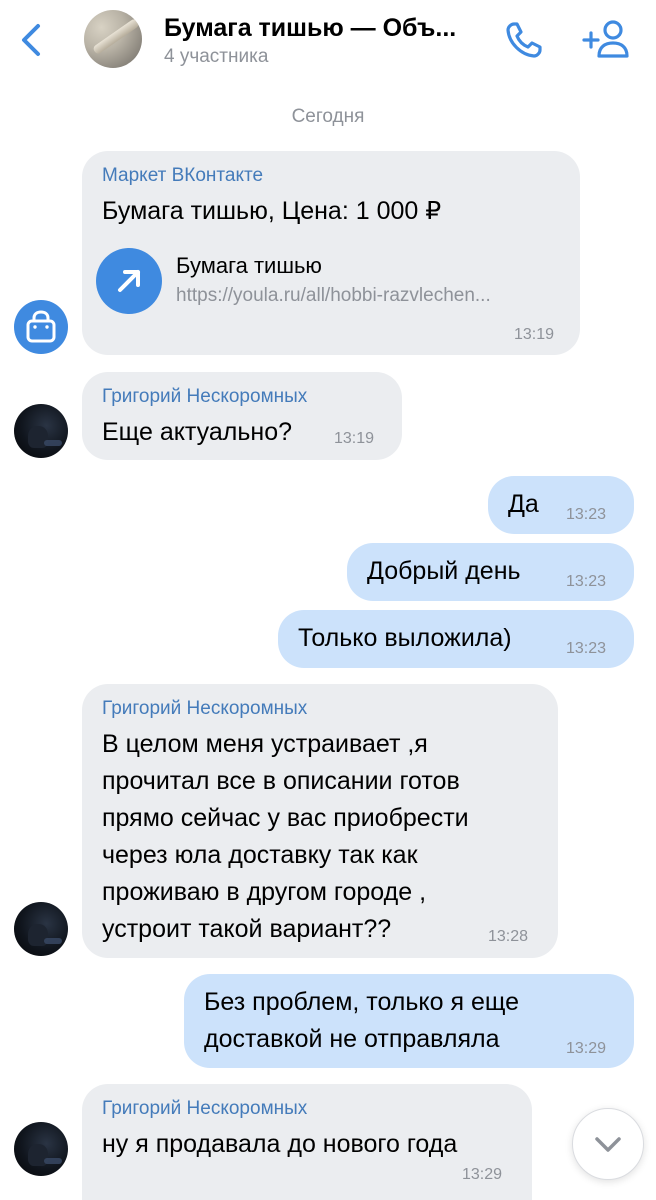 This screenshot has height=1200, width=656. I want to click on market-avatar, so click(41, 327).